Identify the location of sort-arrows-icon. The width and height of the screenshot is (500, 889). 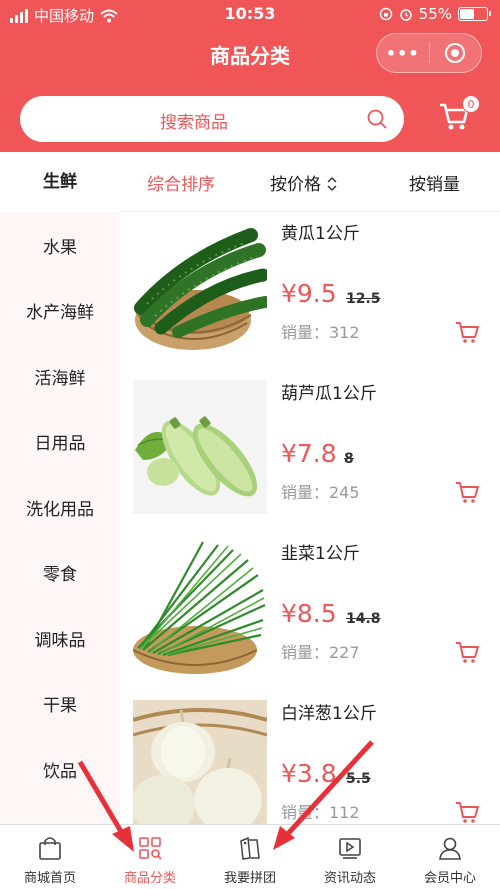
(332, 184).